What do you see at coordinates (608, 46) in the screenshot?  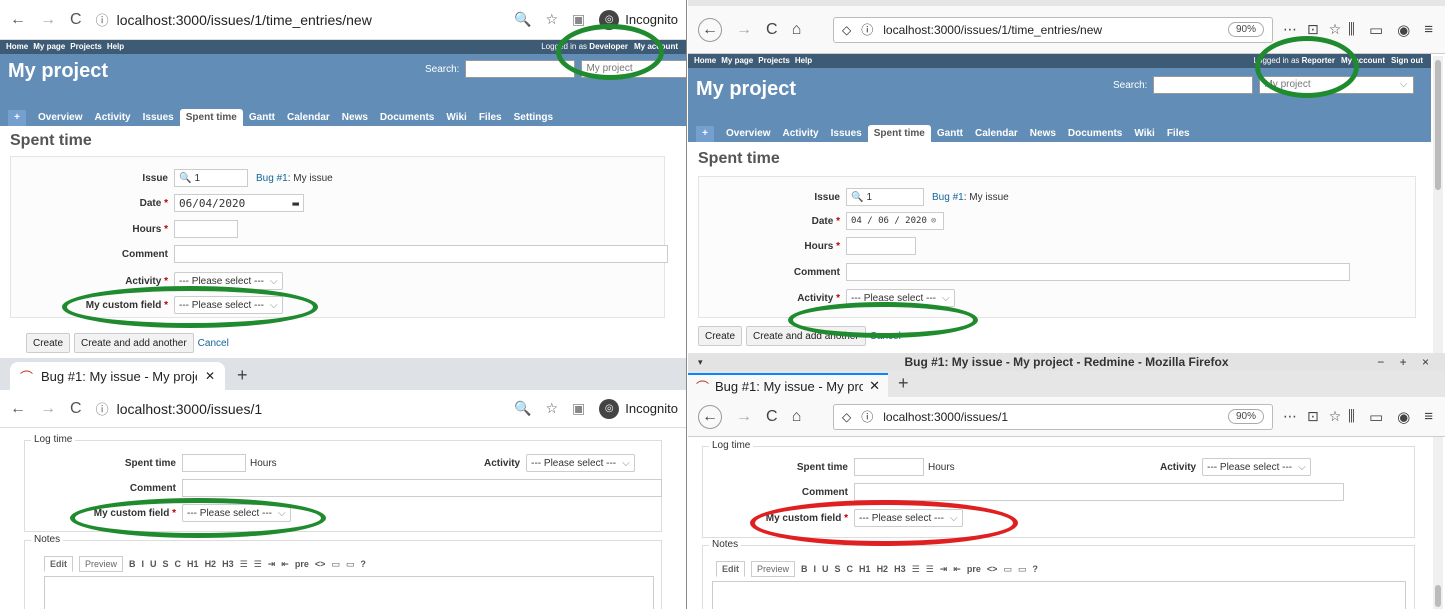 I see `logged-in-user: Developer` at bounding box center [608, 46].